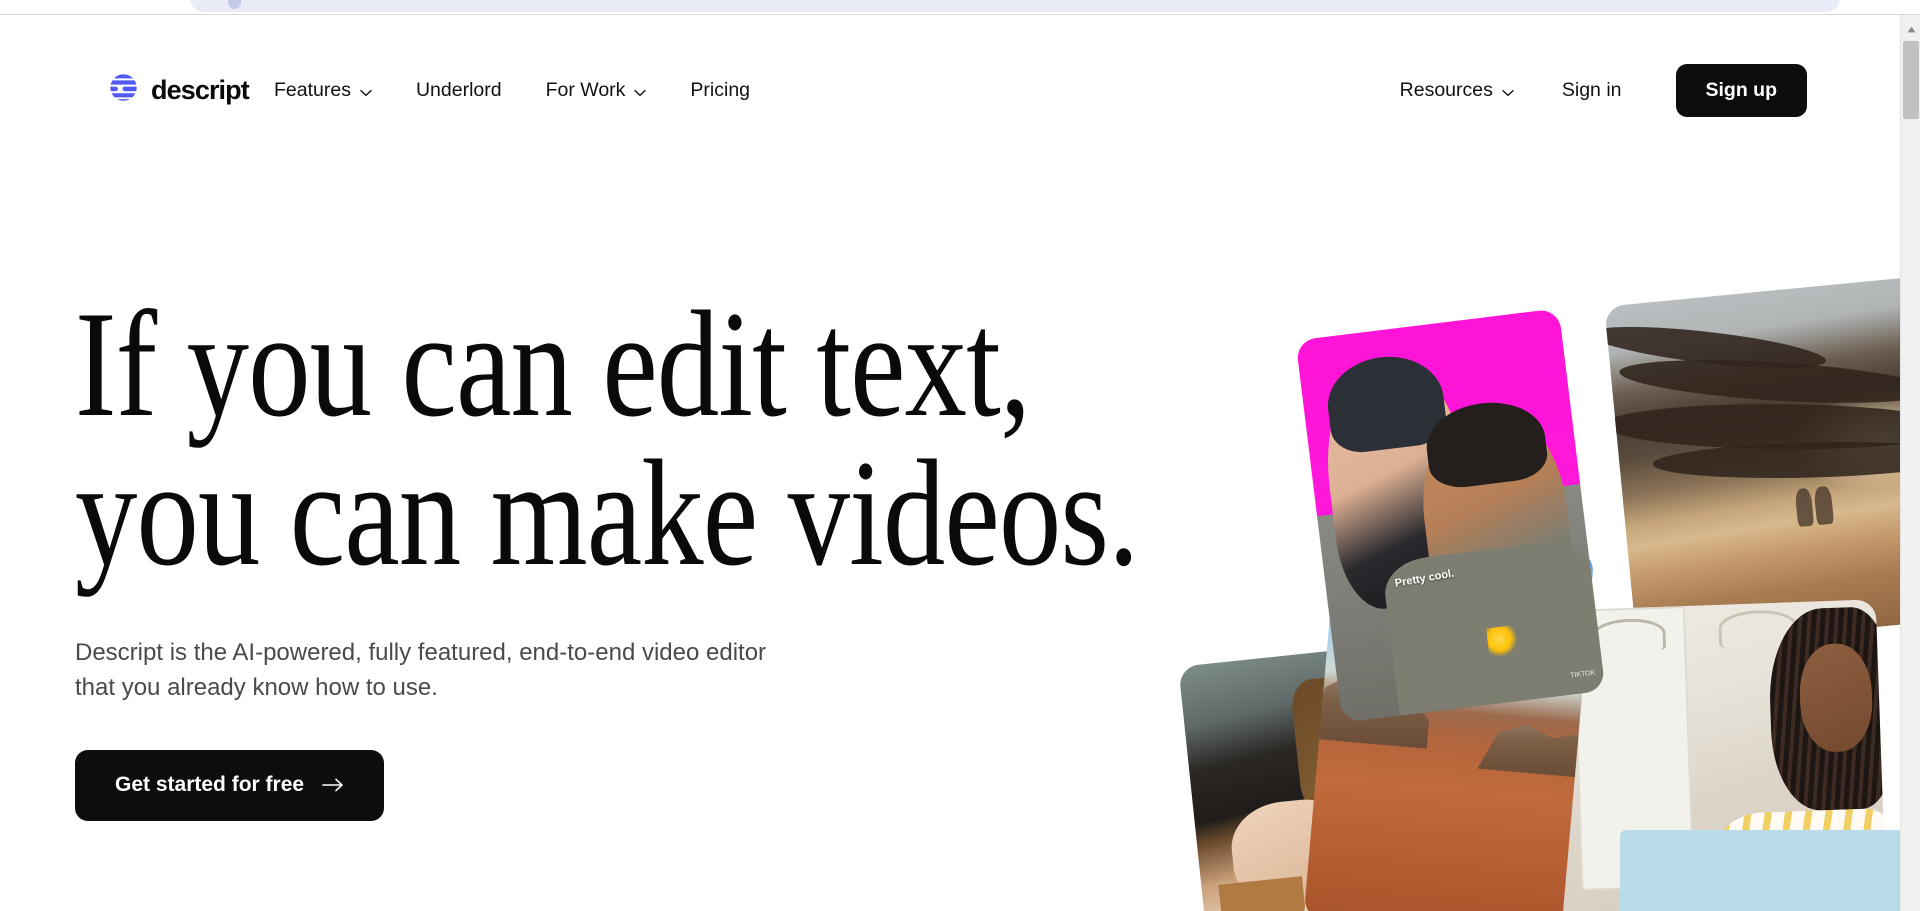  I want to click on get-started-button: Get started for free, so click(230, 785).